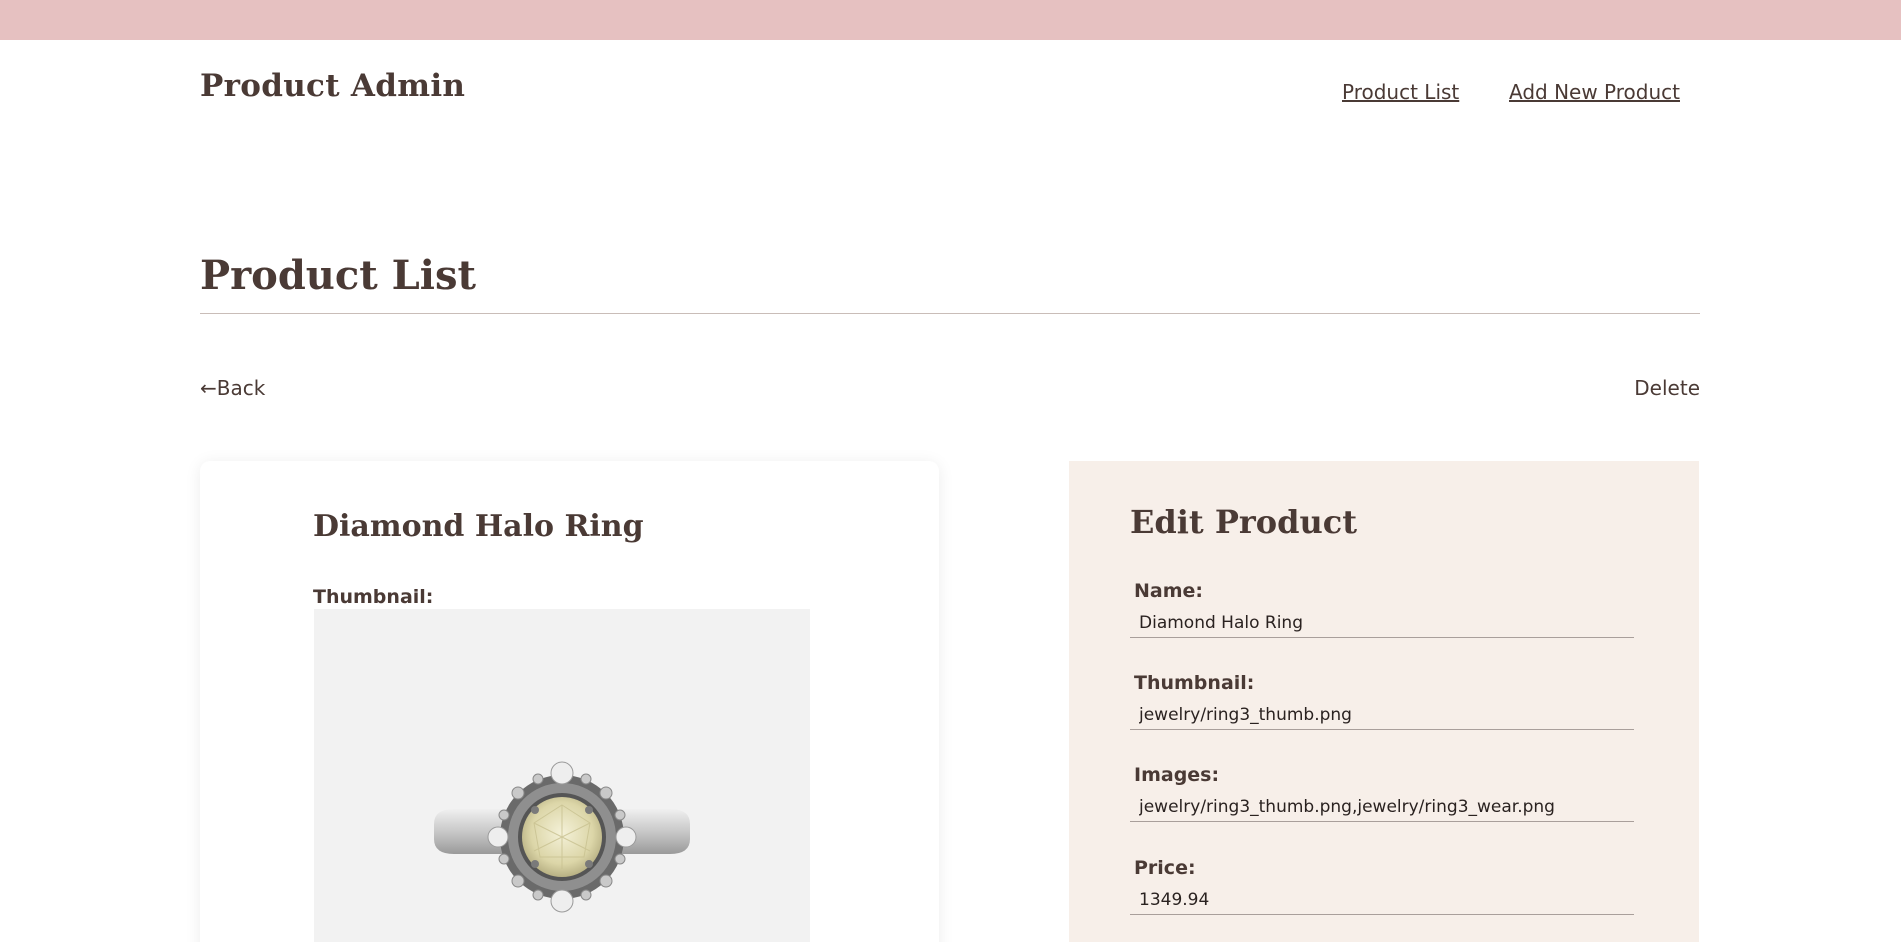 Image resolution: width=1901 pixels, height=942 pixels. What do you see at coordinates (1165, 868) in the screenshot?
I see `price-label: Price:` at bounding box center [1165, 868].